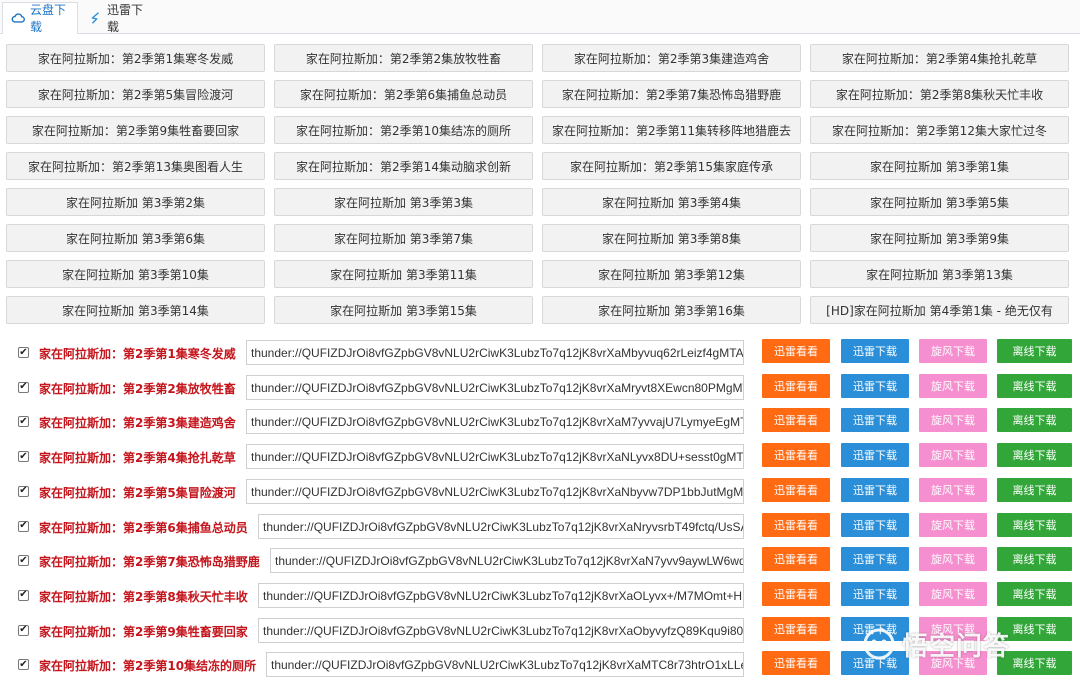 This screenshot has width=1080, height=681. Describe the element at coordinates (403, 58) in the screenshot. I see `episode-button: 家在阿拉斯加：第2季第2集放牧牲畜` at that location.